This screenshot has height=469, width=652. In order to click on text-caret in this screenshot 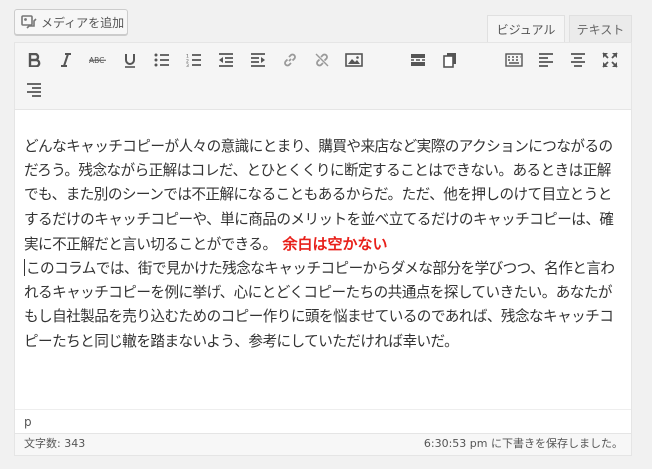, I will do `click(24, 268)`.